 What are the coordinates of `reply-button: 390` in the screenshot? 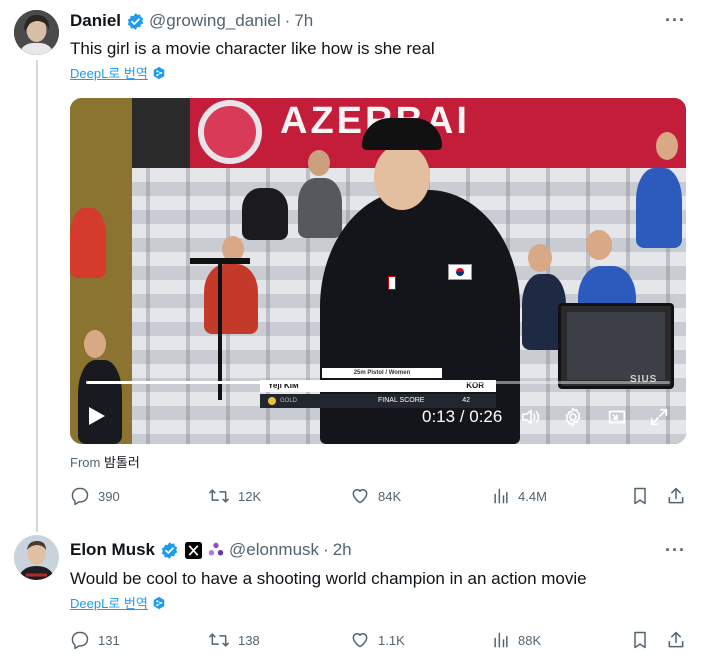 It's located at (95, 496).